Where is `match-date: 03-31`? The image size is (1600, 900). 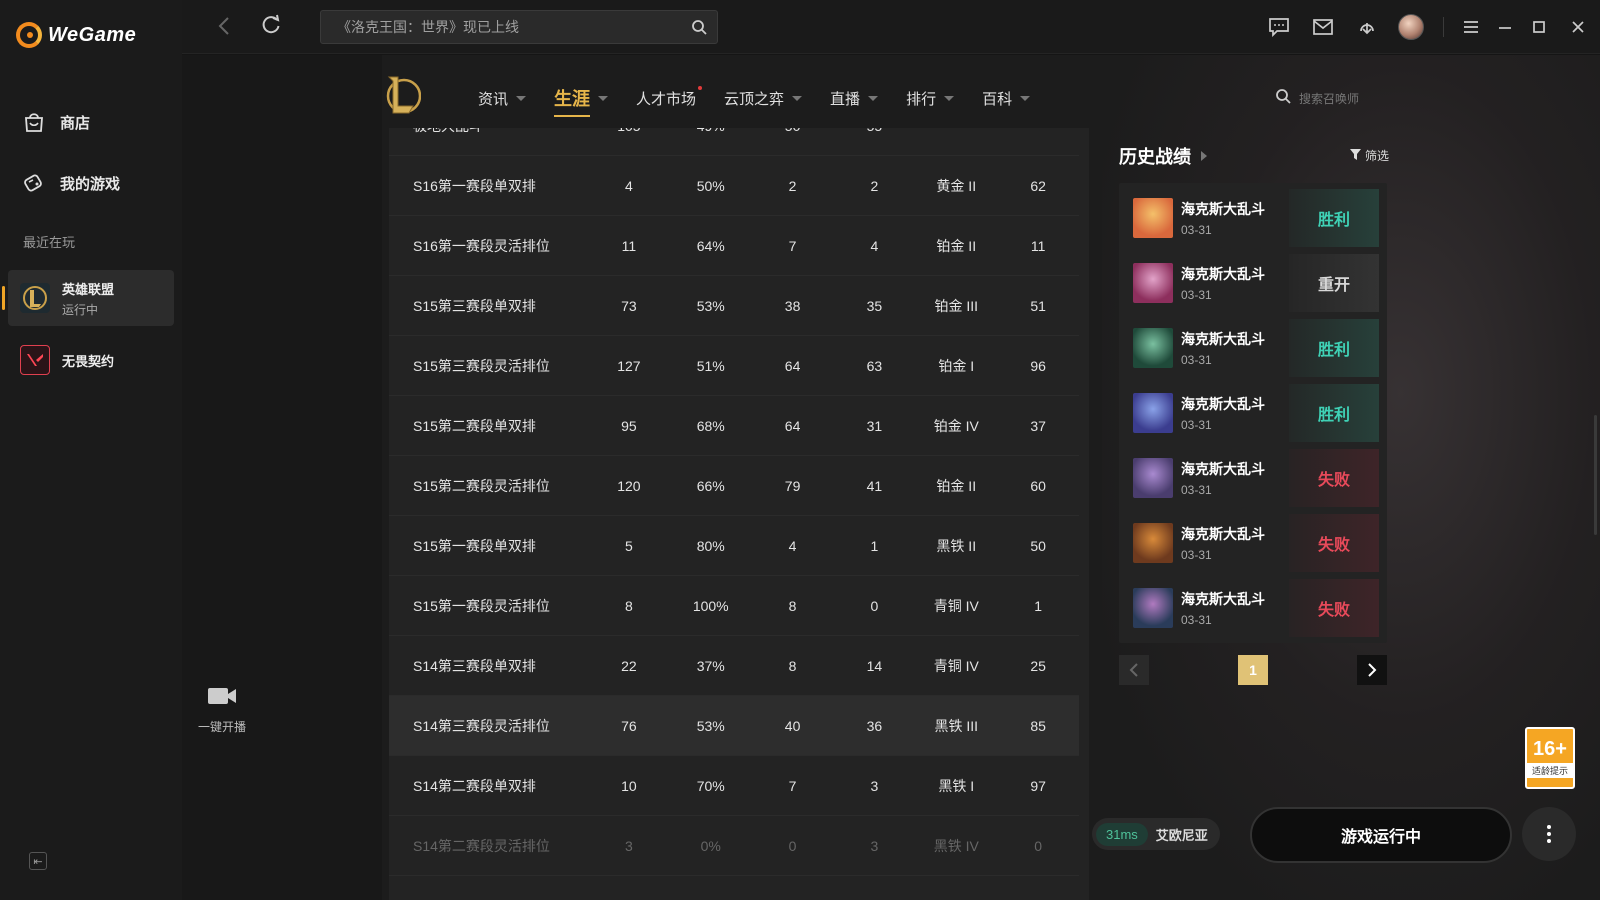
match-date: 03-31 is located at coordinates (1196, 360).